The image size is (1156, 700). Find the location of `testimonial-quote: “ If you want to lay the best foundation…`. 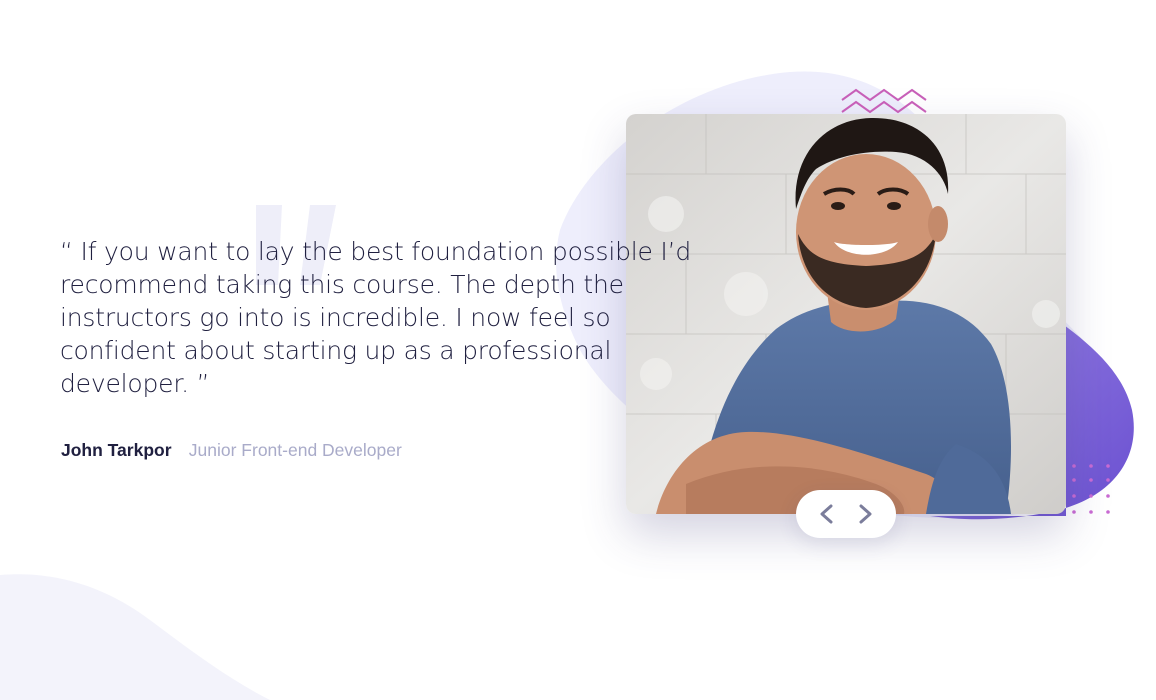

testimonial-quote: “ If you want to lay the best foundation… is located at coordinates (376, 317).